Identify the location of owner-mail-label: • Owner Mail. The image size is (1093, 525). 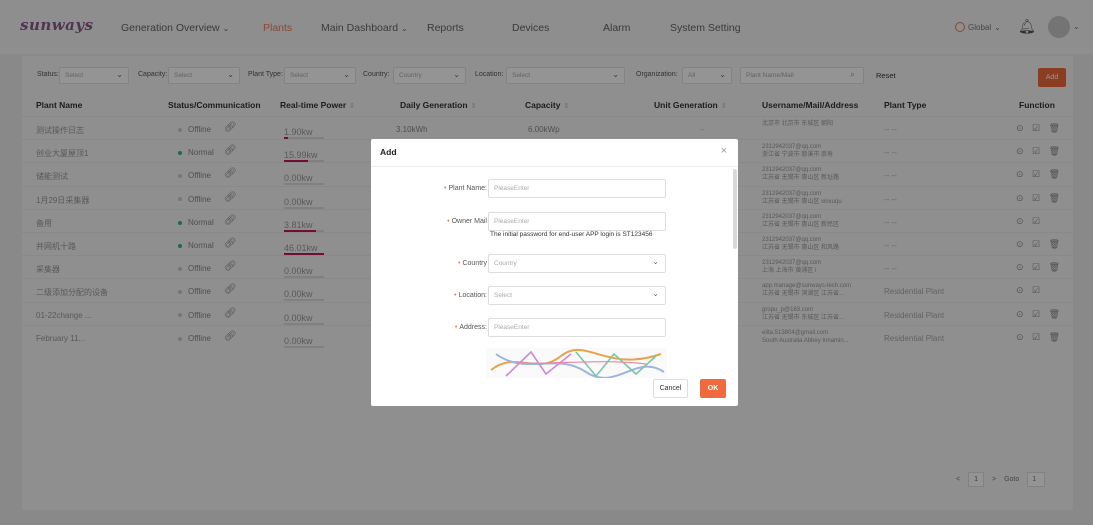
(467, 221).